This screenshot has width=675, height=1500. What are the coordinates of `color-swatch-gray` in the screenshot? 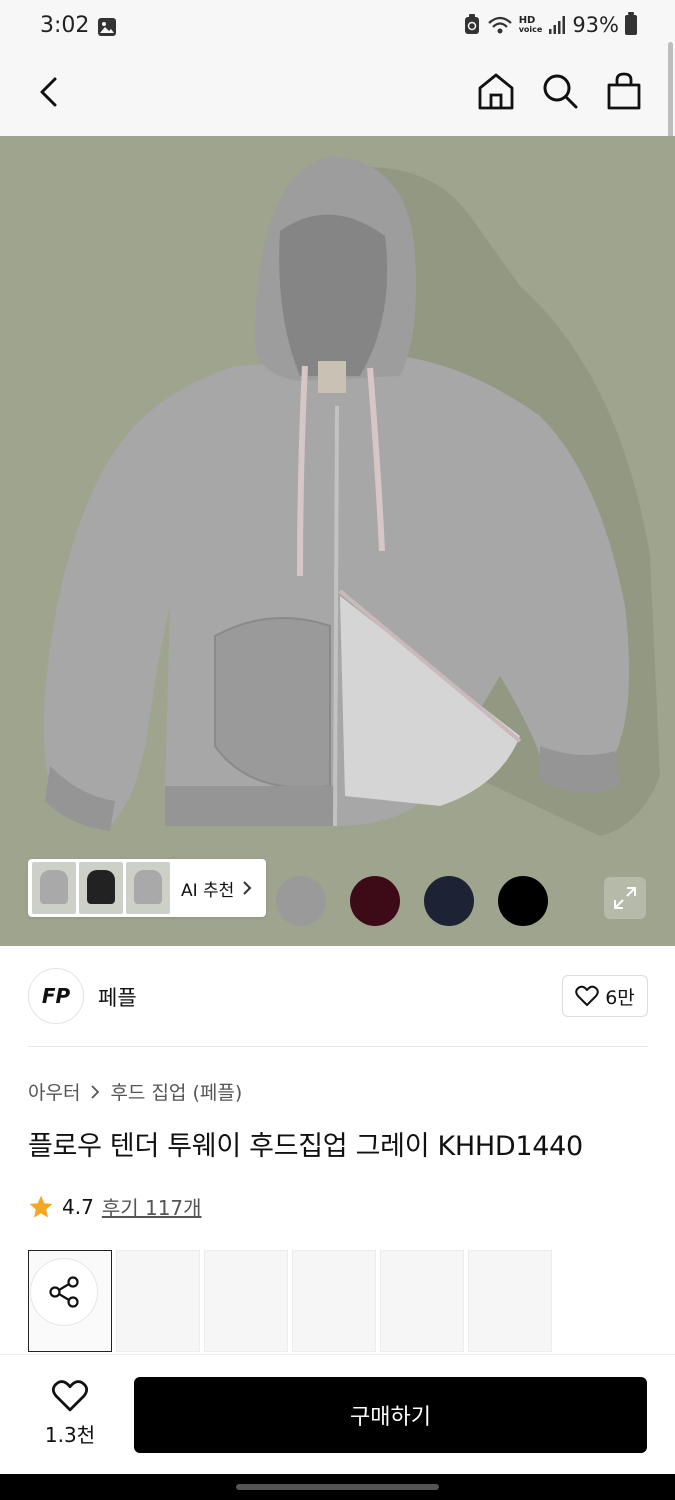 It's located at (301, 901).